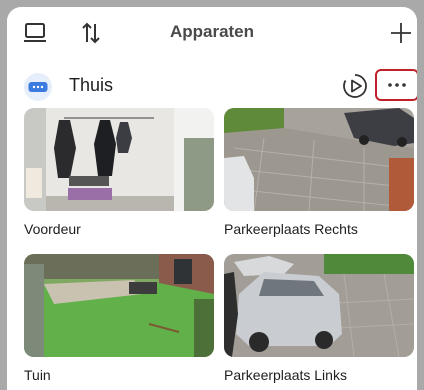 The height and width of the screenshot is (390, 424). I want to click on device-label: Parkeerplaats Links, so click(285, 375).